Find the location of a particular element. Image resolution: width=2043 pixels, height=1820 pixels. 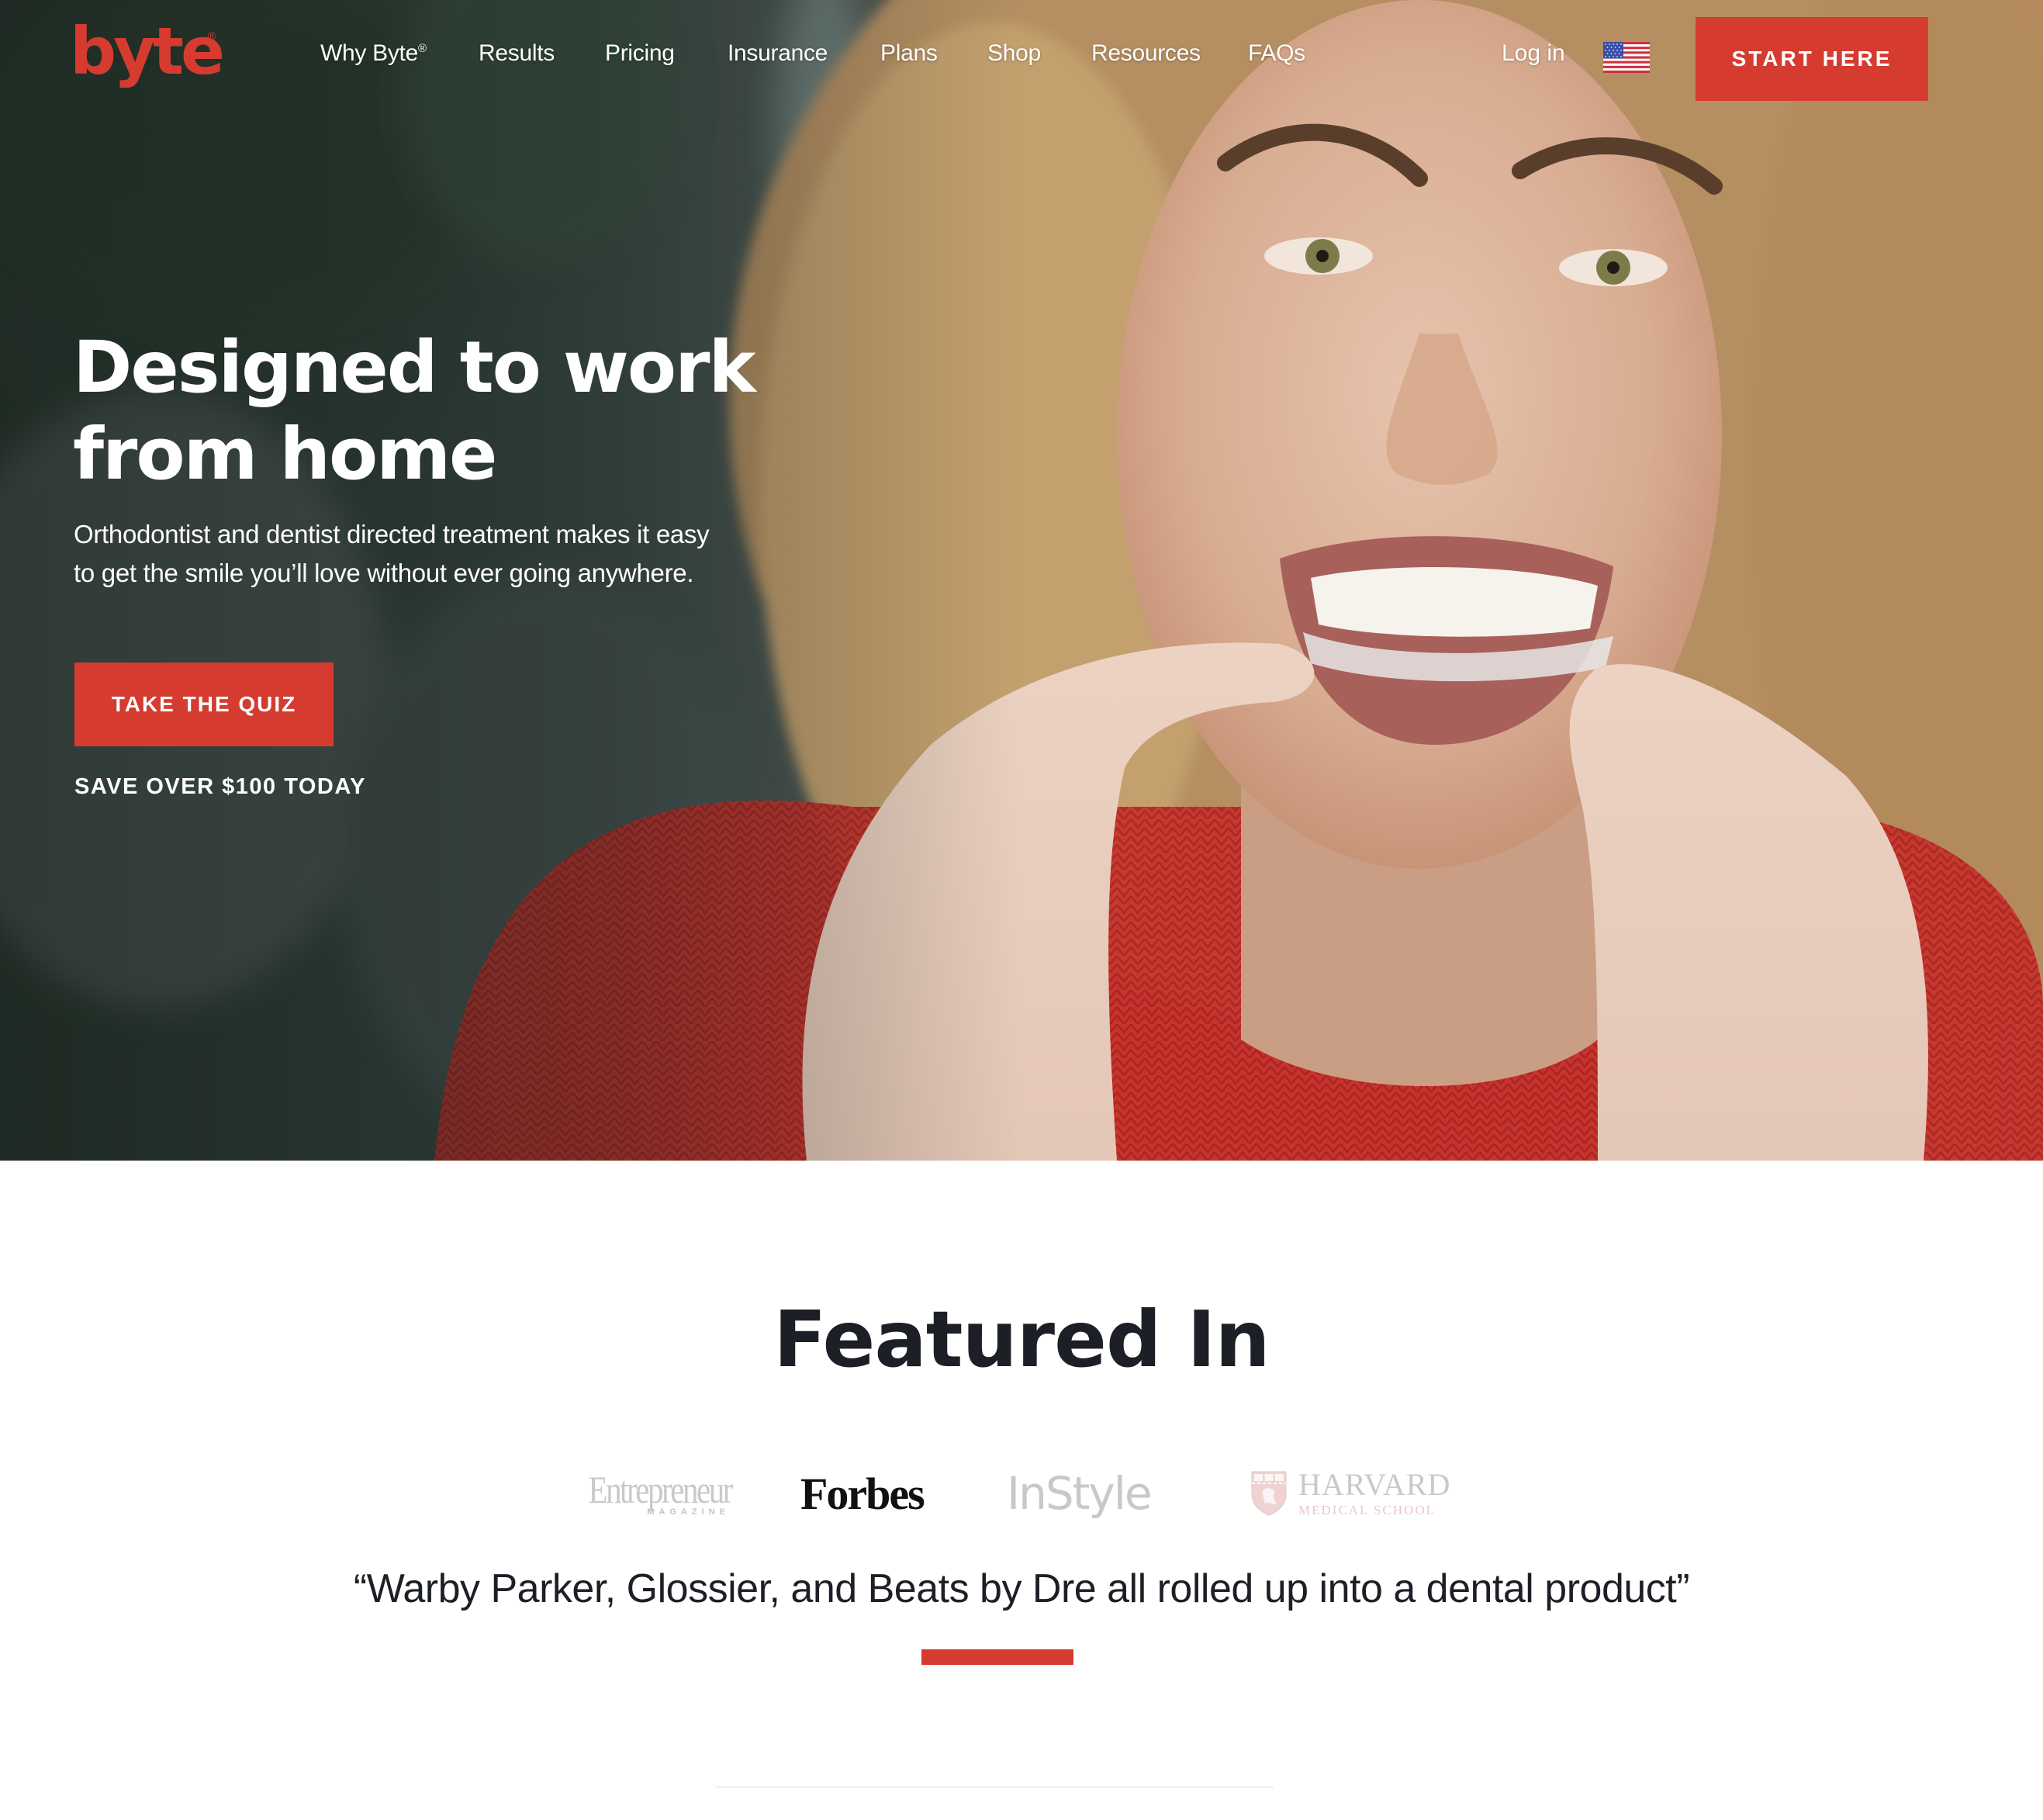

nav-shop: Shop is located at coordinates (1014, 53).